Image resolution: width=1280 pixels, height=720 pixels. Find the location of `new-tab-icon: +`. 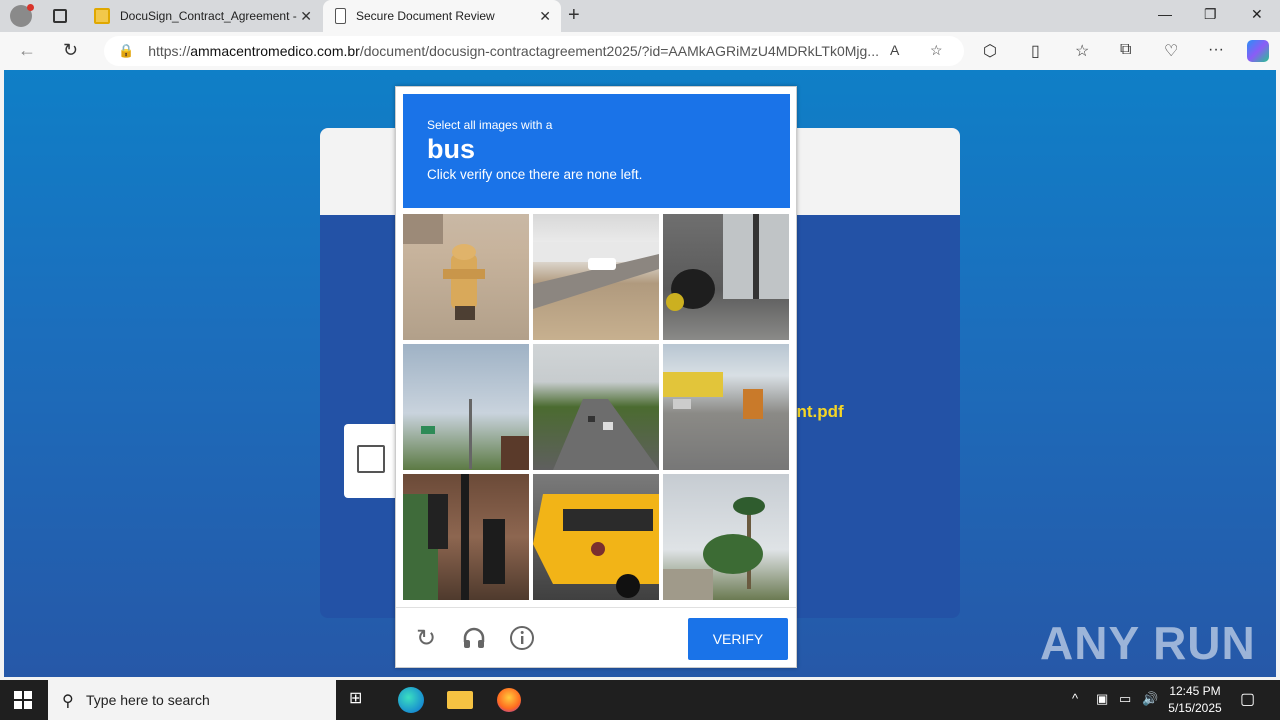

new-tab-icon: + is located at coordinates (574, 15).